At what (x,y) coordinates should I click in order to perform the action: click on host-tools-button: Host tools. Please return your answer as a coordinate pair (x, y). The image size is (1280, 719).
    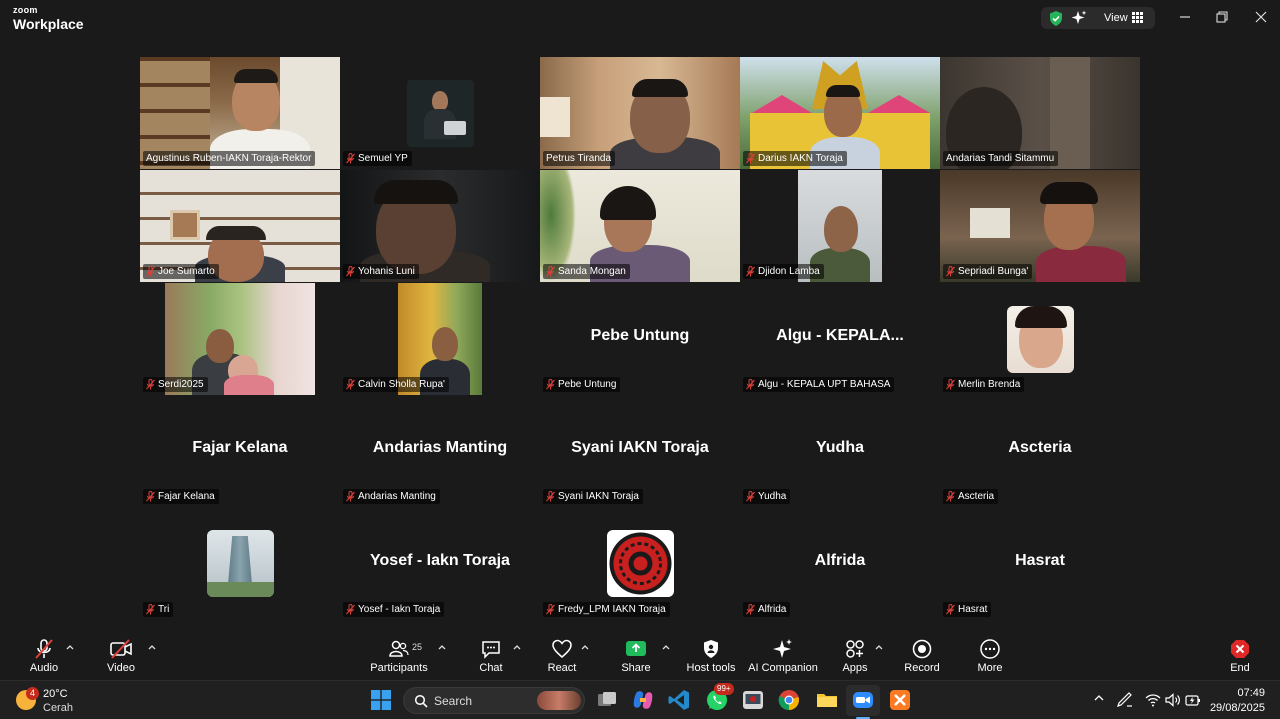
    Looking at the image, I should click on (711, 656).